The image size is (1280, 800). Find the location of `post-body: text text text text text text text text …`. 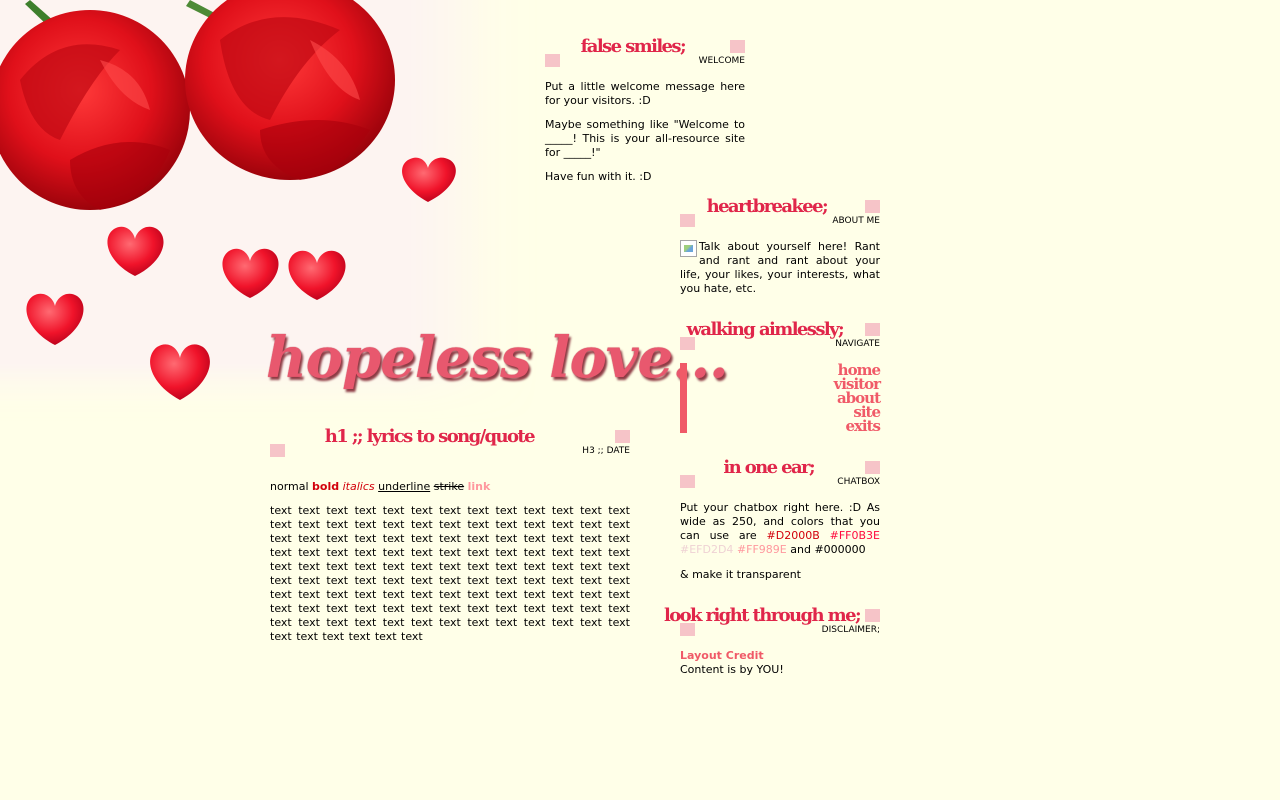

post-body: text text text text text text text text … is located at coordinates (450, 573).